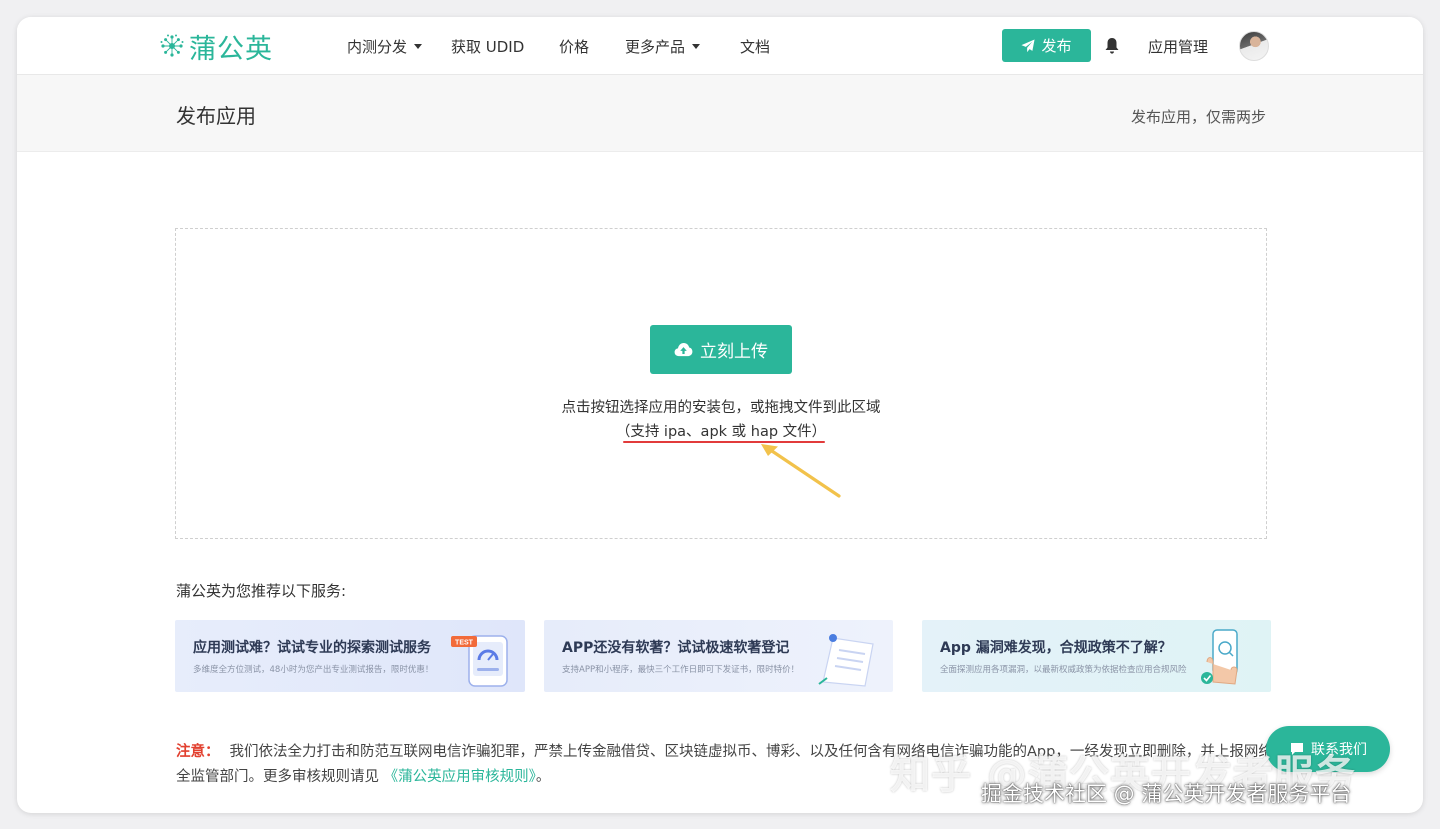 This screenshot has width=1440, height=829. Describe the element at coordinates (1254, 46) in the screenshot. I see `user-avatar` at that location.